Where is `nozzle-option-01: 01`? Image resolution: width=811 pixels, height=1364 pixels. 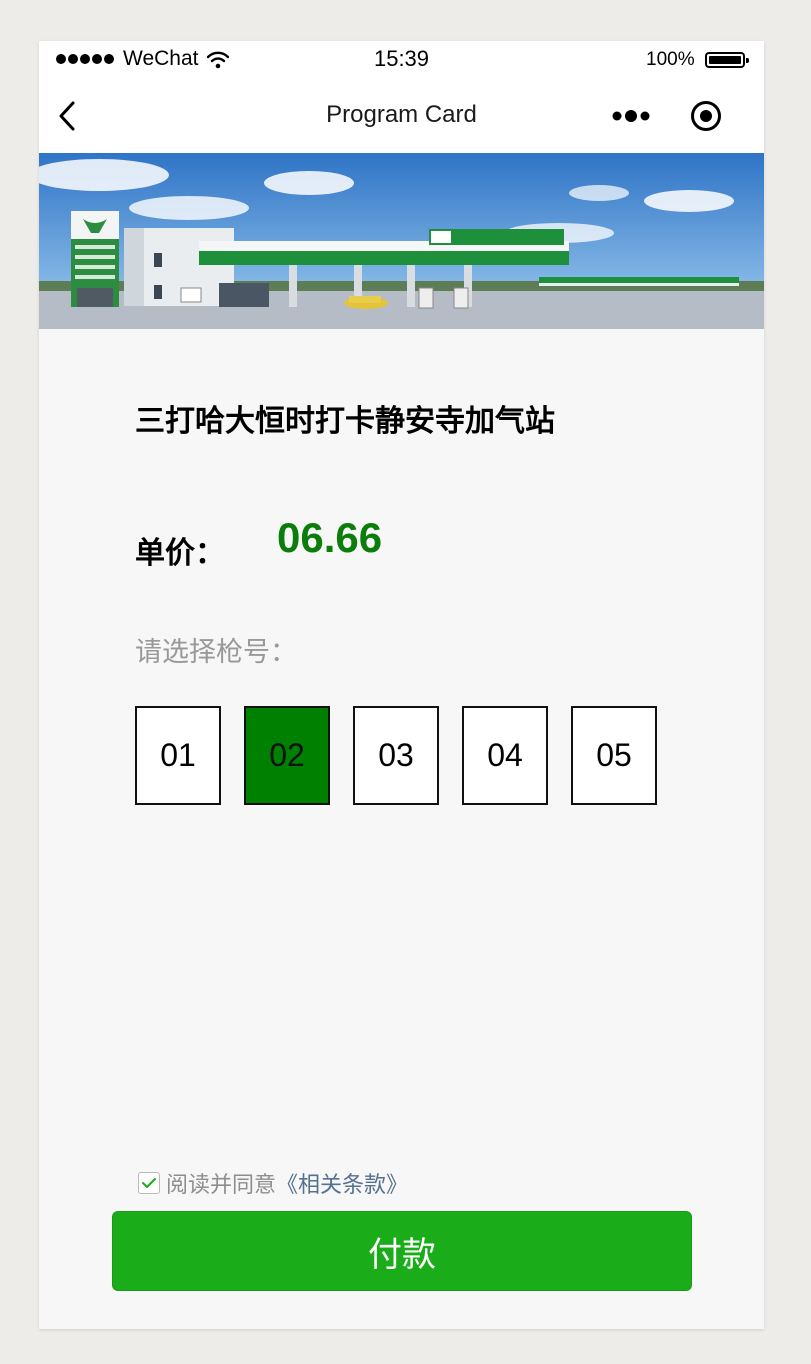
nozzle-option-01: 01 is located at coordinates (178, 755).